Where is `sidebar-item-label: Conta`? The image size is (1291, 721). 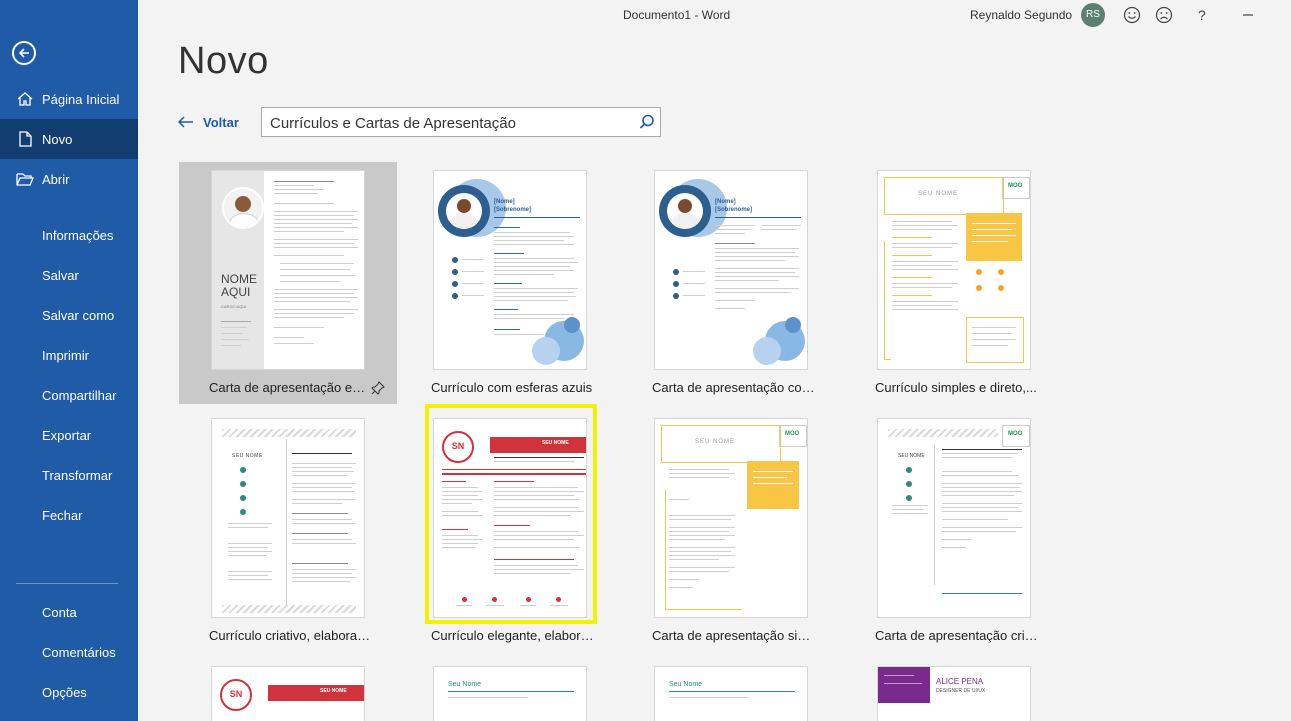
sidebar-item-label: Conta is located at coordinates (59, 612).